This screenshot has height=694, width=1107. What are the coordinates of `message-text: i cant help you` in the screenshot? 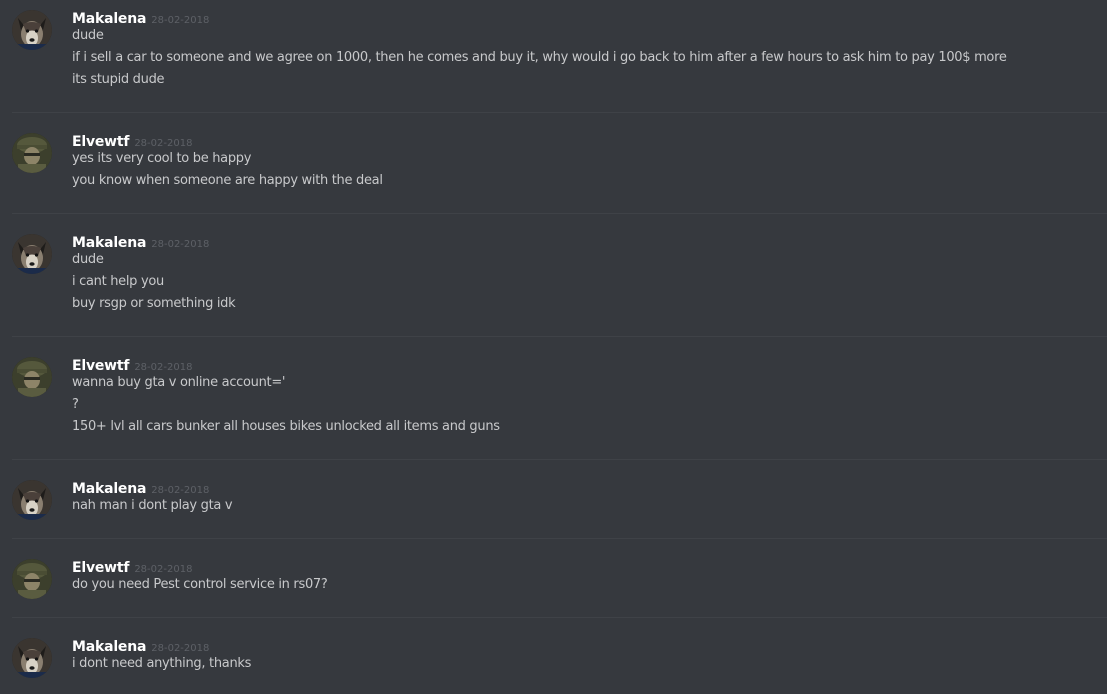 It's located at (118, 281).